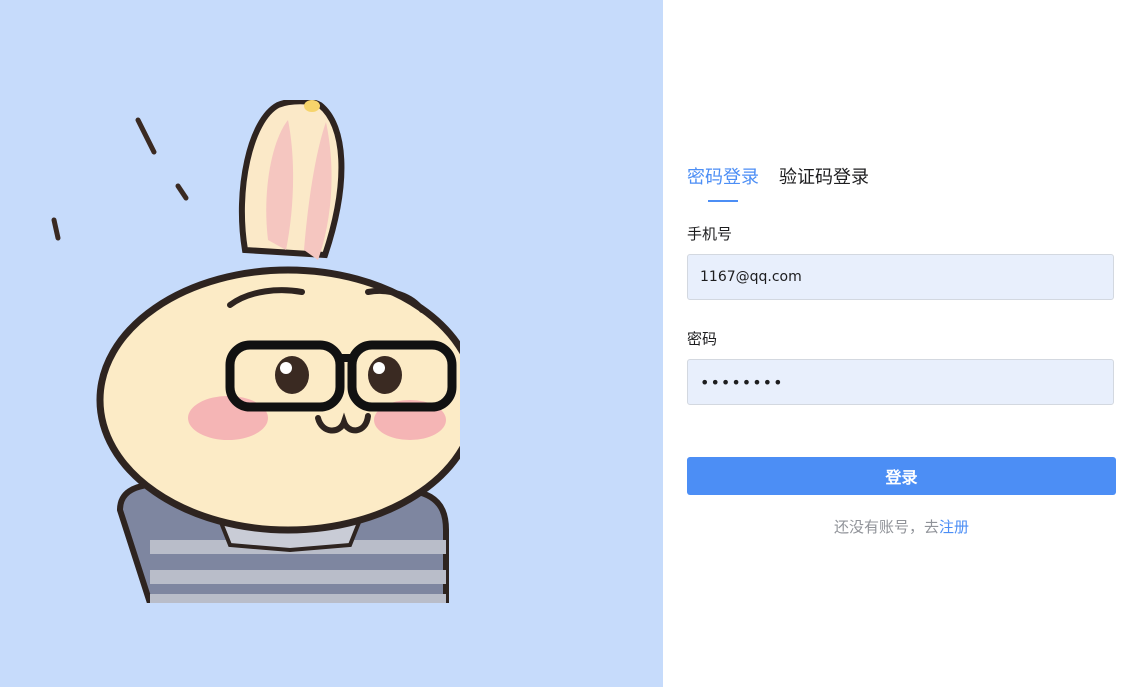 This screenshot has width=1132, height=687. I want to click on login-tabs: 密码登录 验证码登录, so click(778, 178).